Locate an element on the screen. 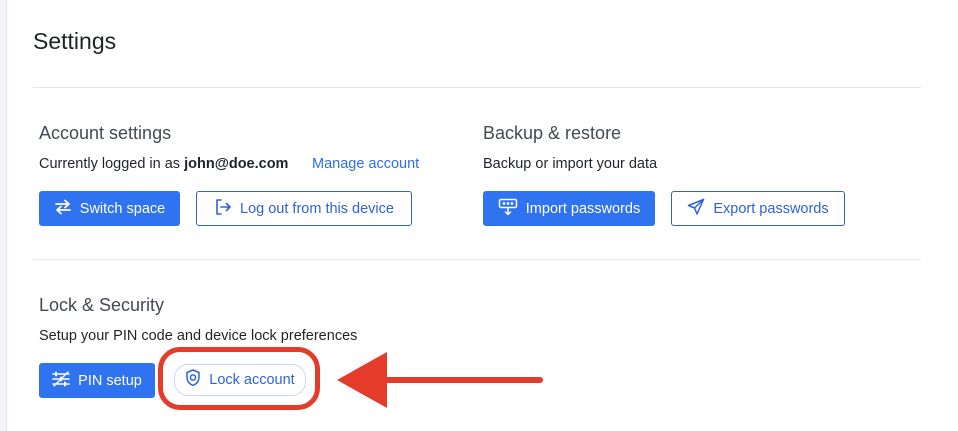 Image resolution: width=958 pixels, height=431 pixels. import-icon is located at coordinates (508, 209).